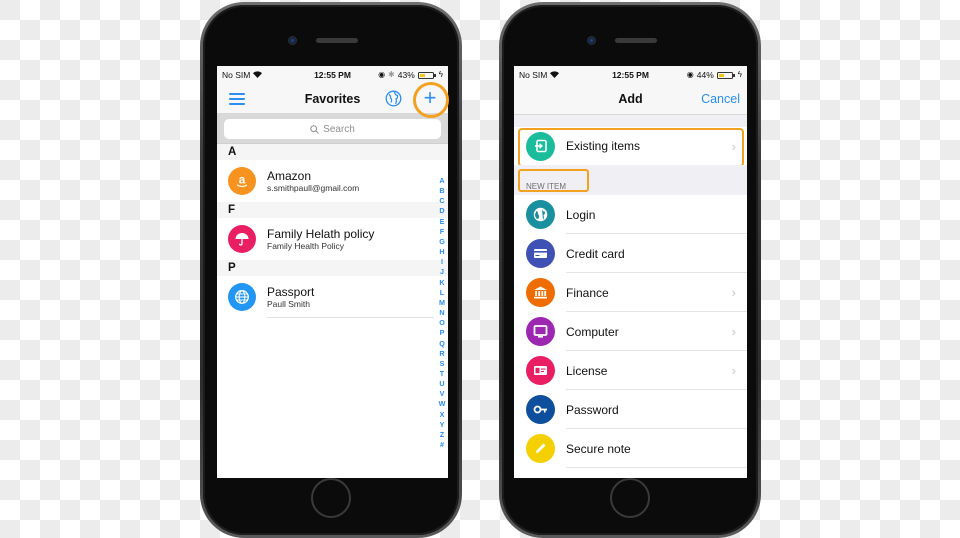 The height and width of the screenshot is (538, 960). What do you see at coordinates (314, 129) in the screenshot?
I see `search-icon` at bounding box center [314, 129].